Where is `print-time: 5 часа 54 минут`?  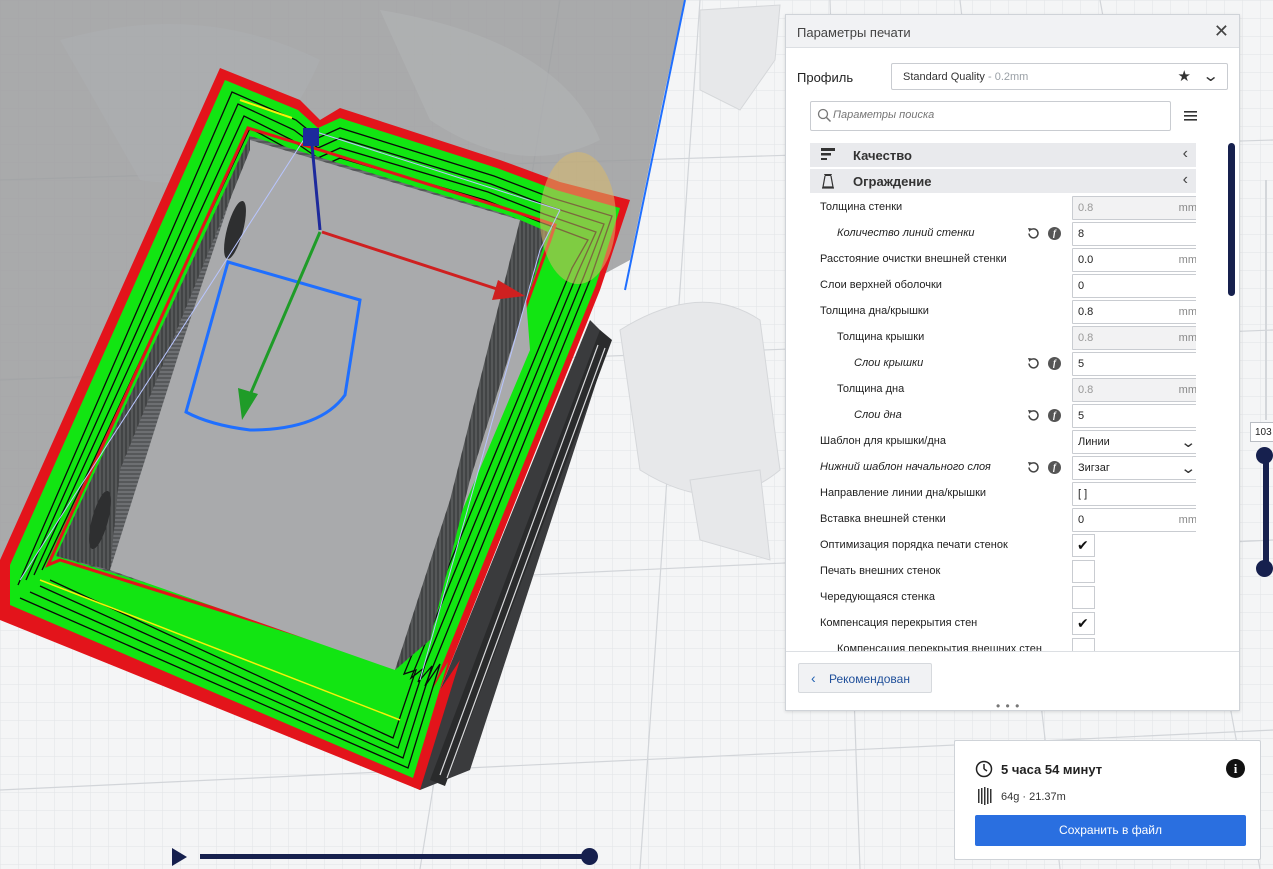
print-time: 5 часа 54 минут is located at coordinates (1052, 769).